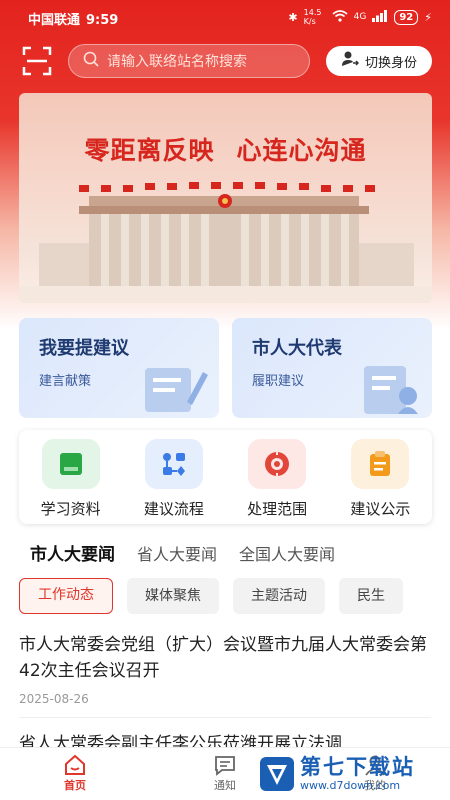 Image resolution: width=450 pixels, height=800 pixels. Describe the element at coordinates (287, 553) in the screenshot. I see `tab-national-news: 全国人大要闻` at that location.